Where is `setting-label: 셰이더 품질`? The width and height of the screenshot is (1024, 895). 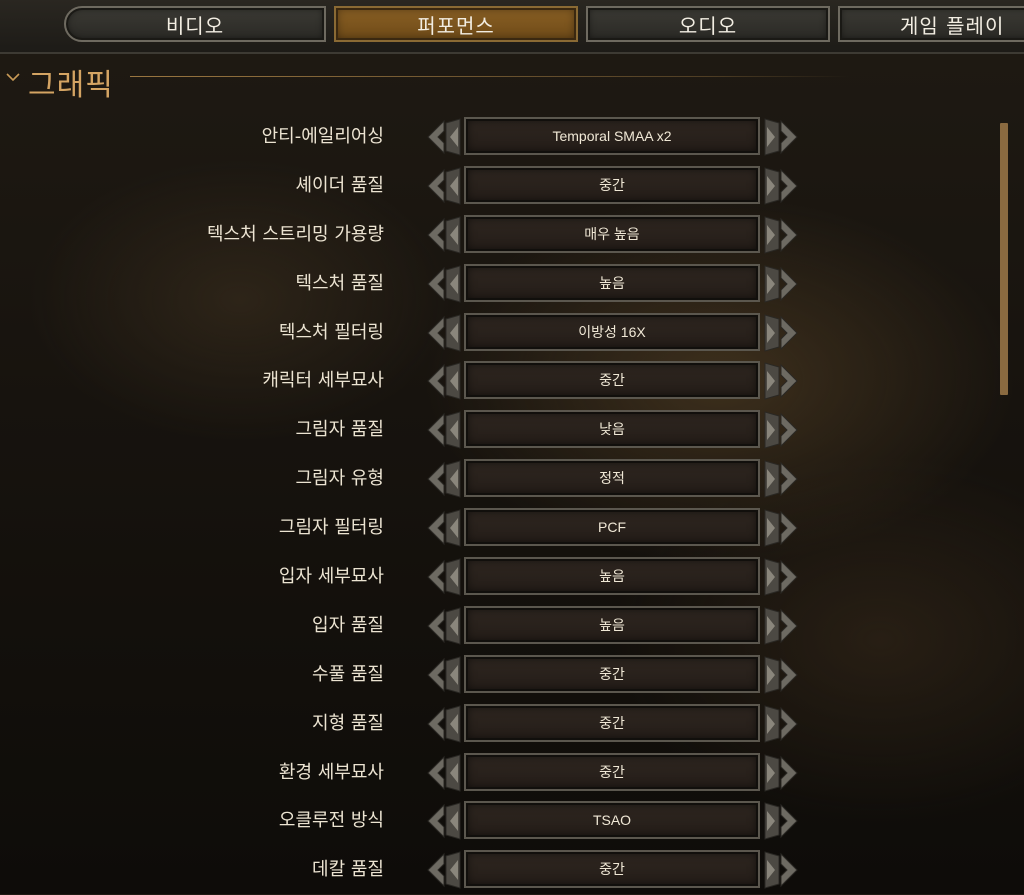
setting-label: 셰이더 품질 is located at coordinates (339, 185).